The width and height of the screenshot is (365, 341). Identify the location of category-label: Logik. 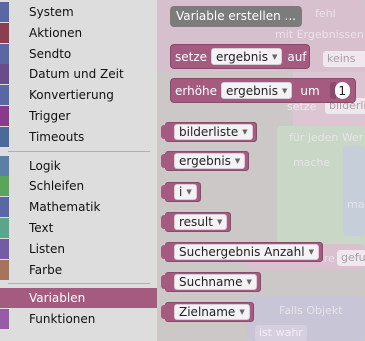
(45, 165).